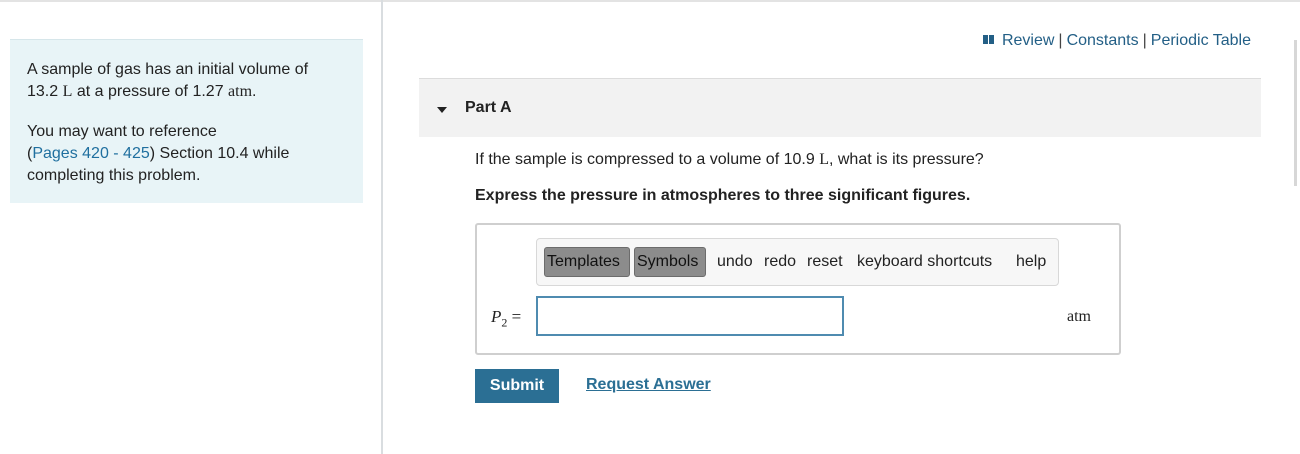 Image resolution: width=1300 pixels, height=454 pixels. I want to click on reset-button: reset, so click(825, 262).